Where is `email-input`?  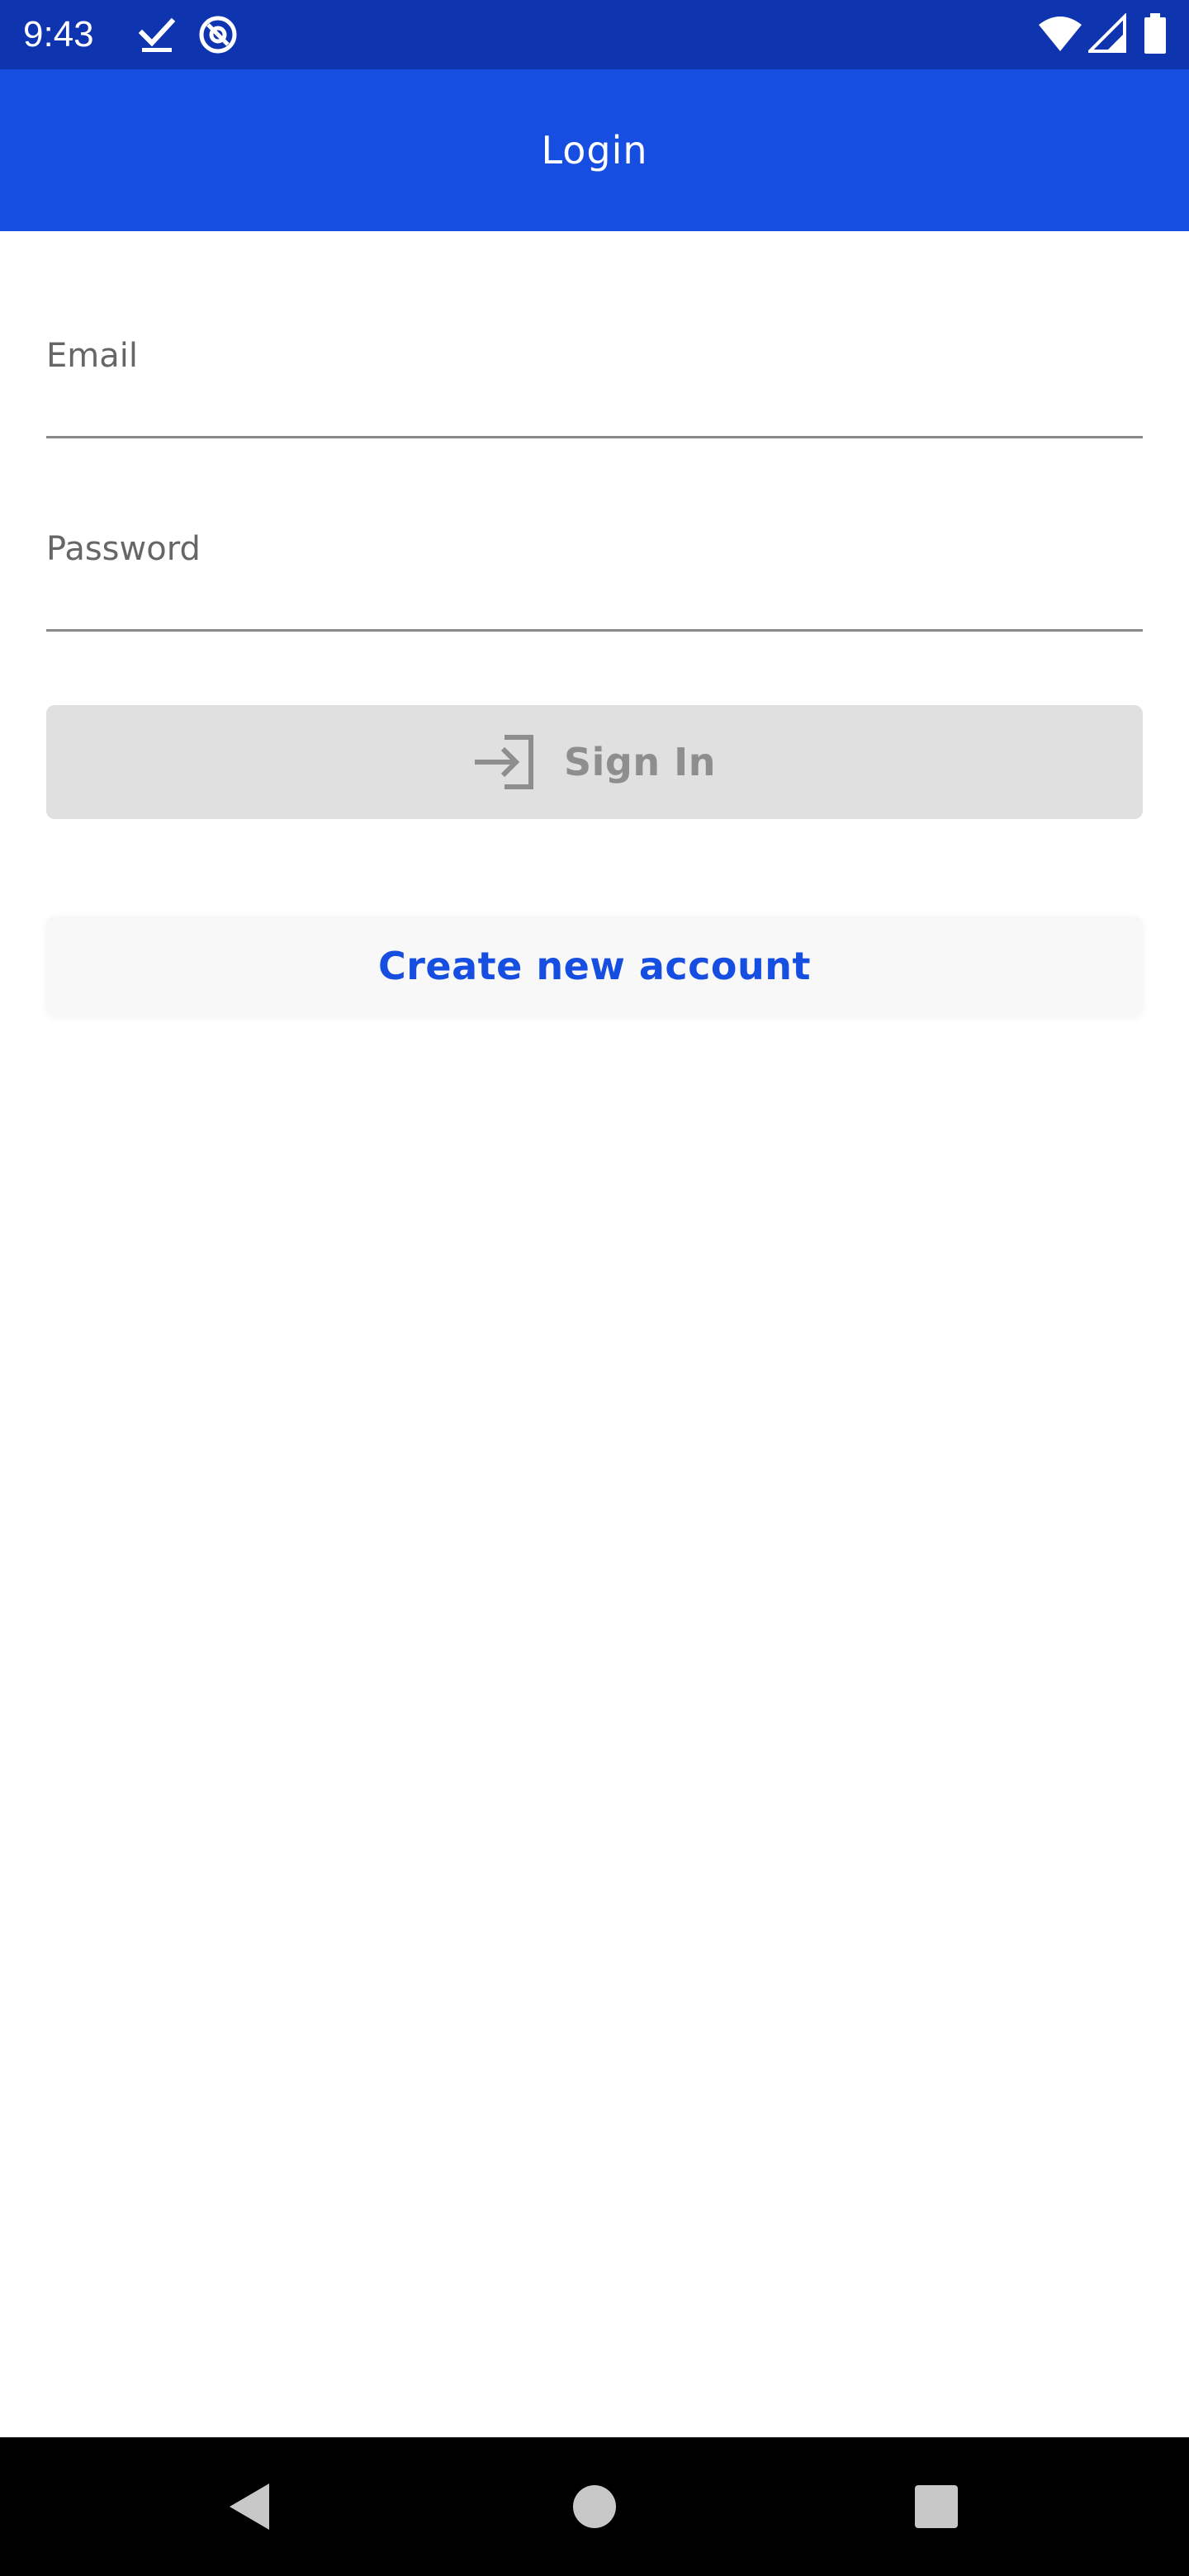 email-input is located at coordinates (594, 404).